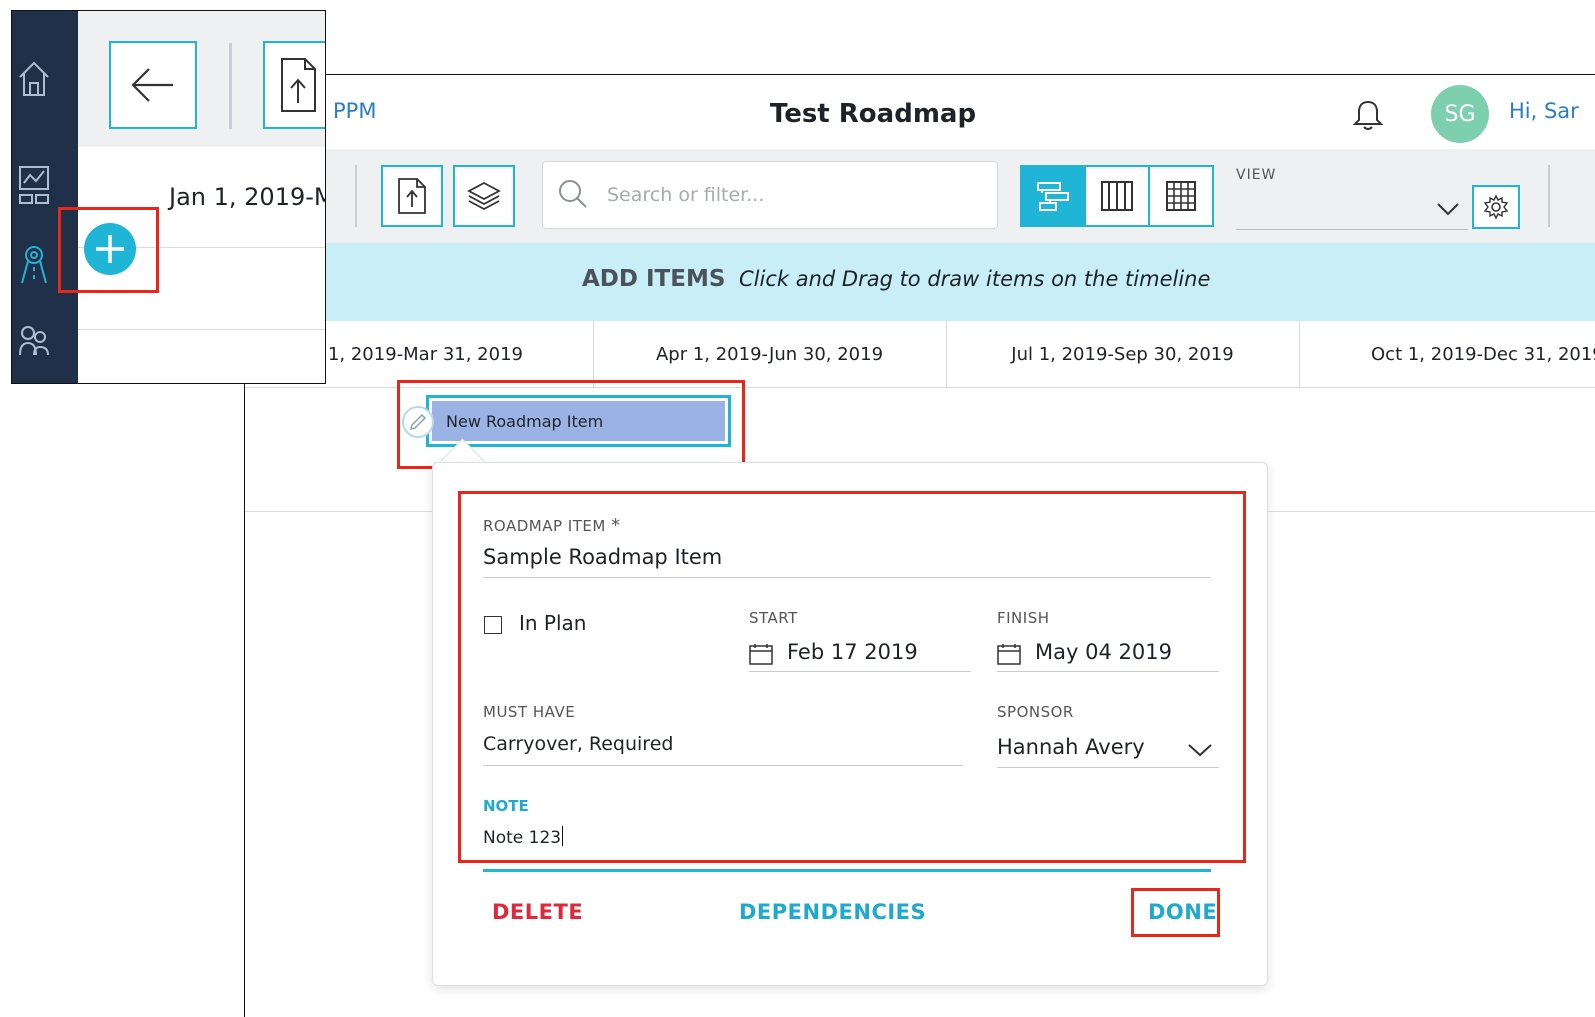  I want to click on search-icon, so click(573, 194).